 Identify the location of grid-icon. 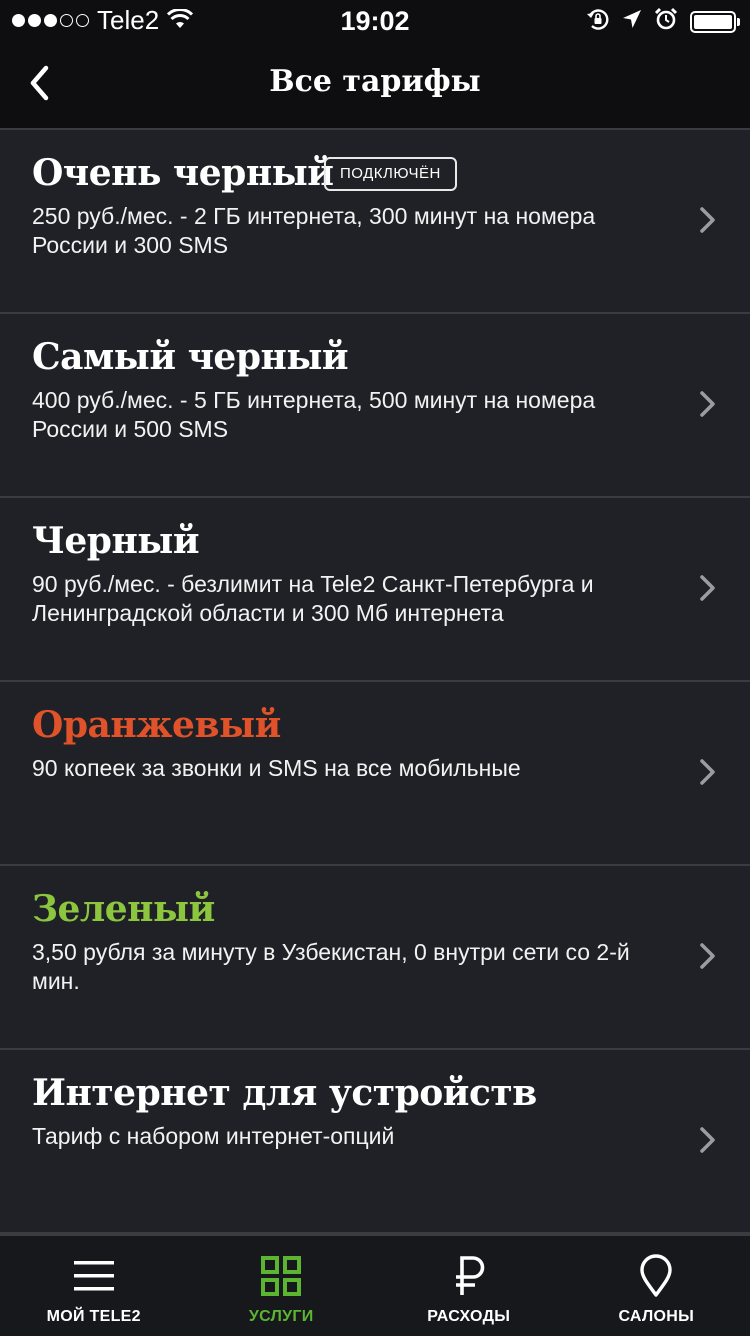
(281, 1276).